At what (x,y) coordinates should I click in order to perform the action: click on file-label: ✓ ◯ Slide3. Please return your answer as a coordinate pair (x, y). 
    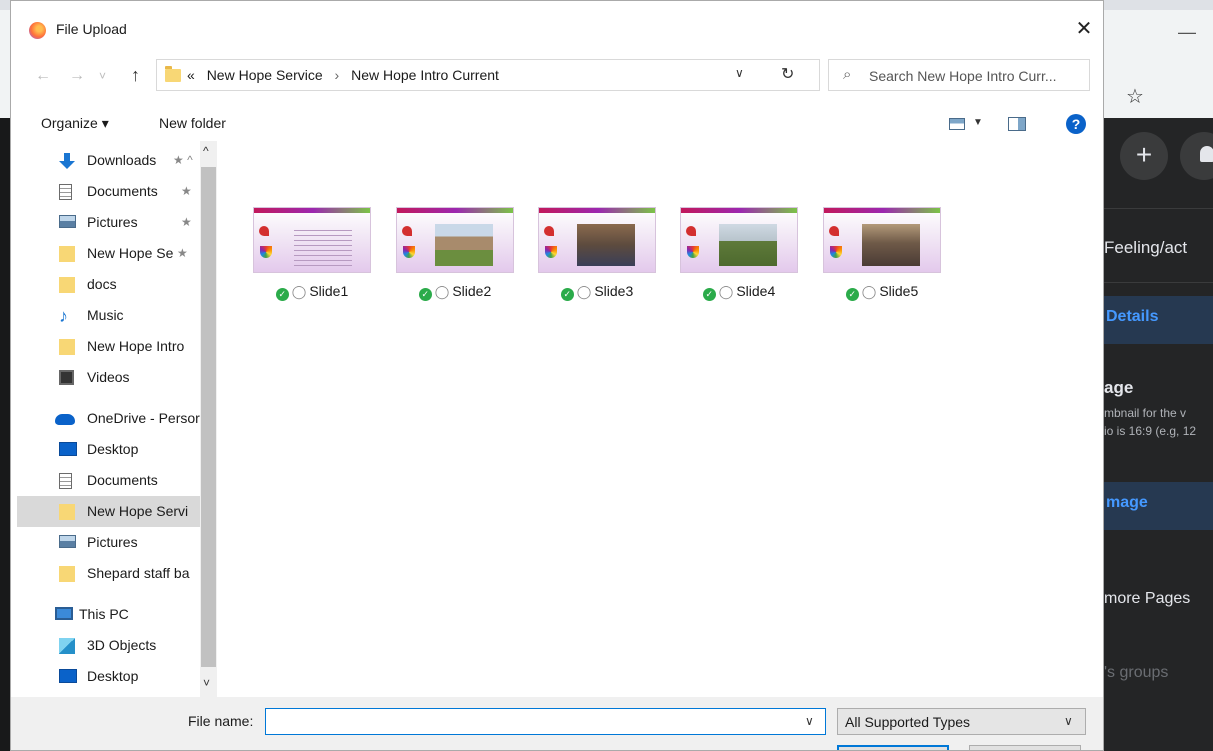
    Looking at the image, I should click on (597, 292).